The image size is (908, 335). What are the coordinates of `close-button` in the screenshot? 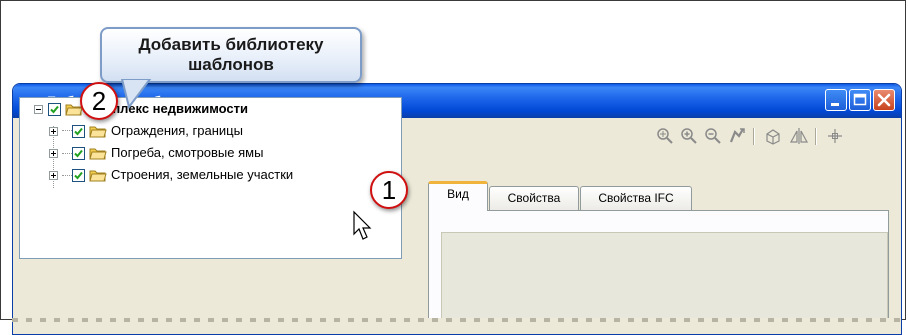 It's located at (884, 100).